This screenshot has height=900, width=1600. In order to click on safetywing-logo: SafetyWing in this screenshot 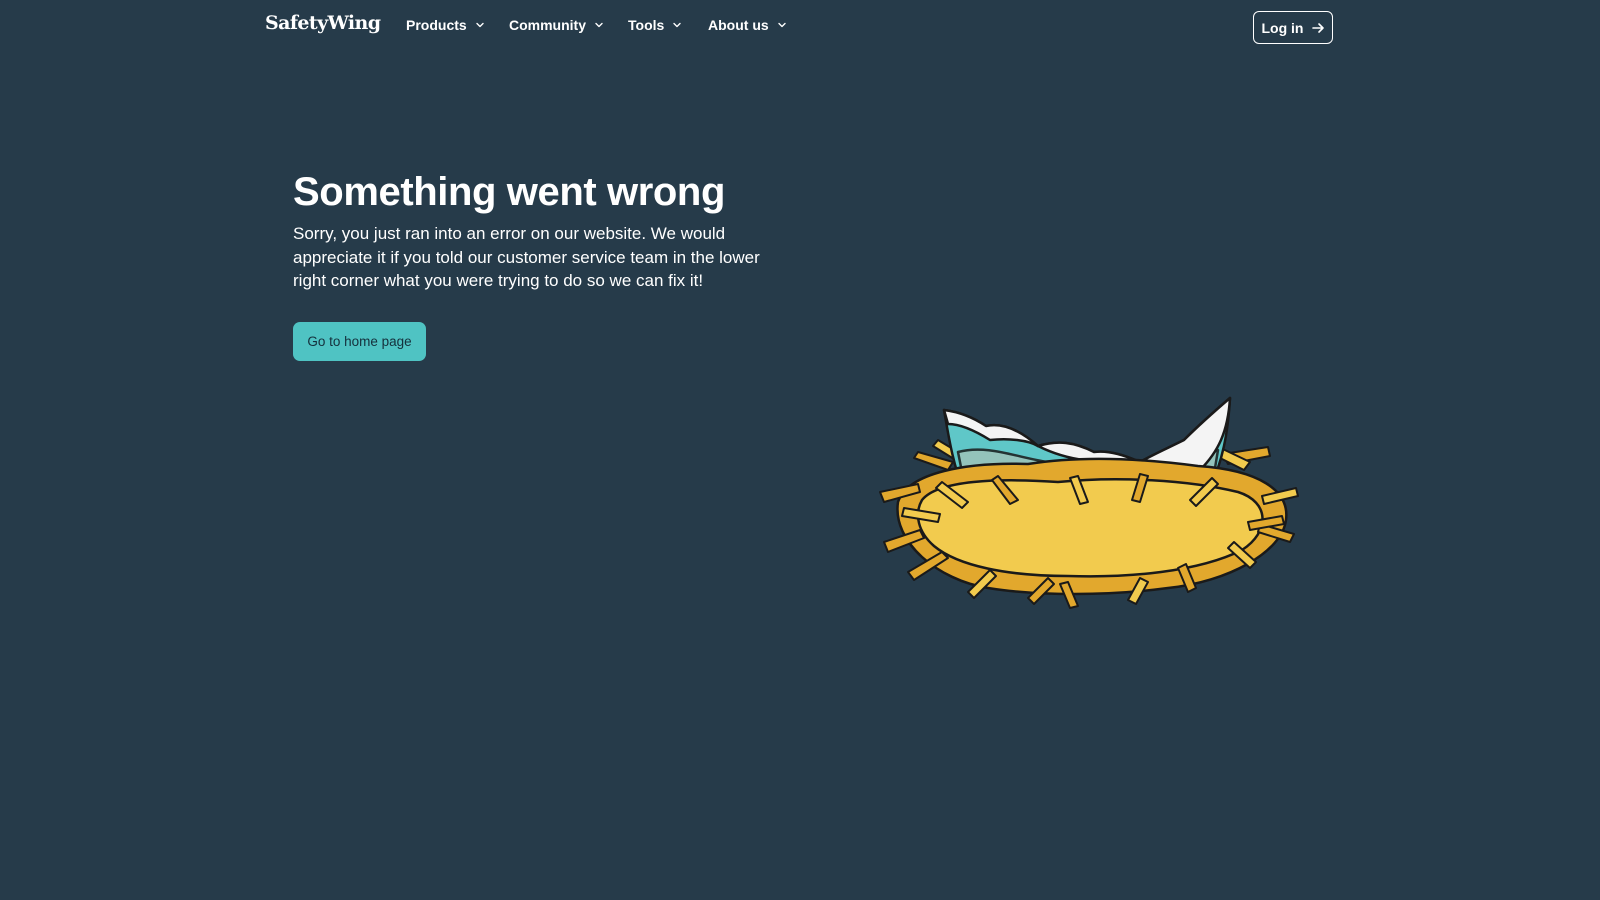, I will do `click(323, 23)`.